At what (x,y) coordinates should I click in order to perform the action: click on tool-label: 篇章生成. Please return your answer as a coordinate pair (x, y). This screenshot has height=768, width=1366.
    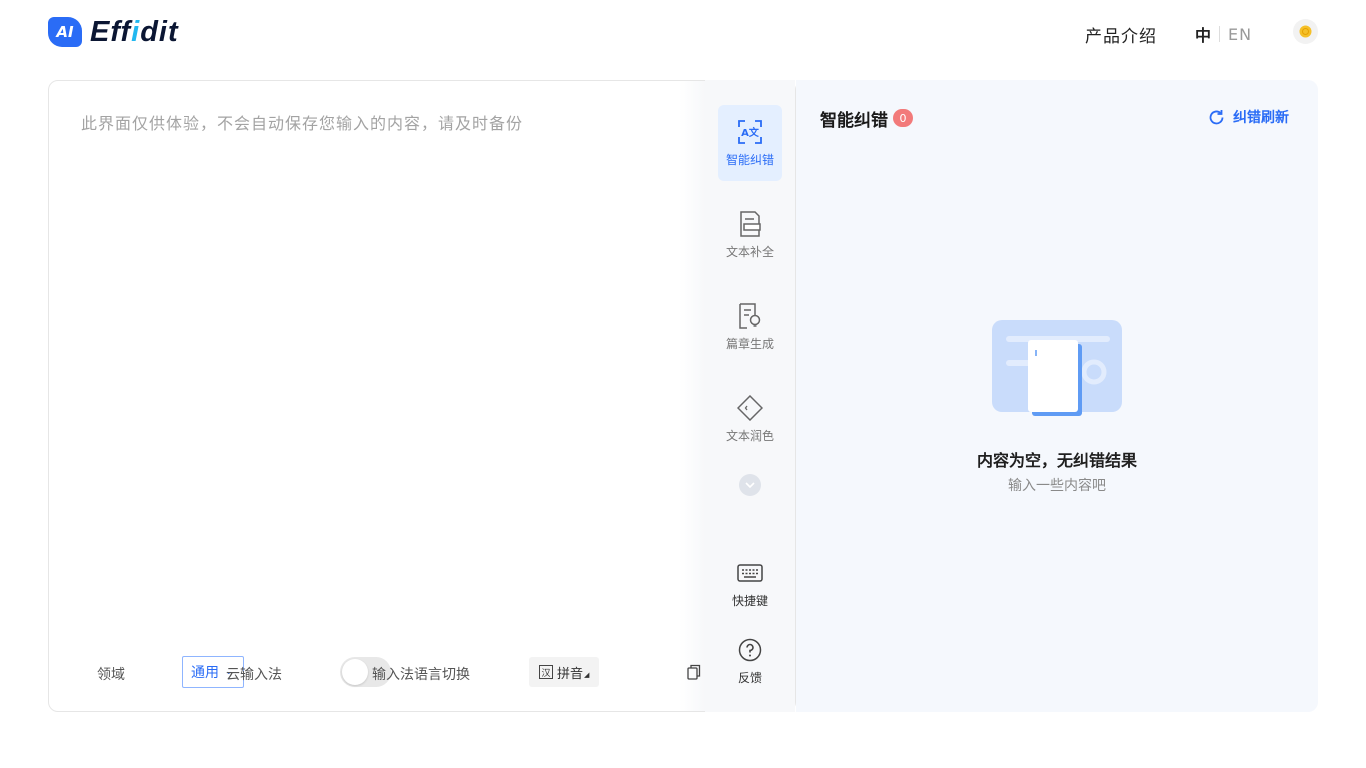
    Looking at the image, I should click on (749, 343).